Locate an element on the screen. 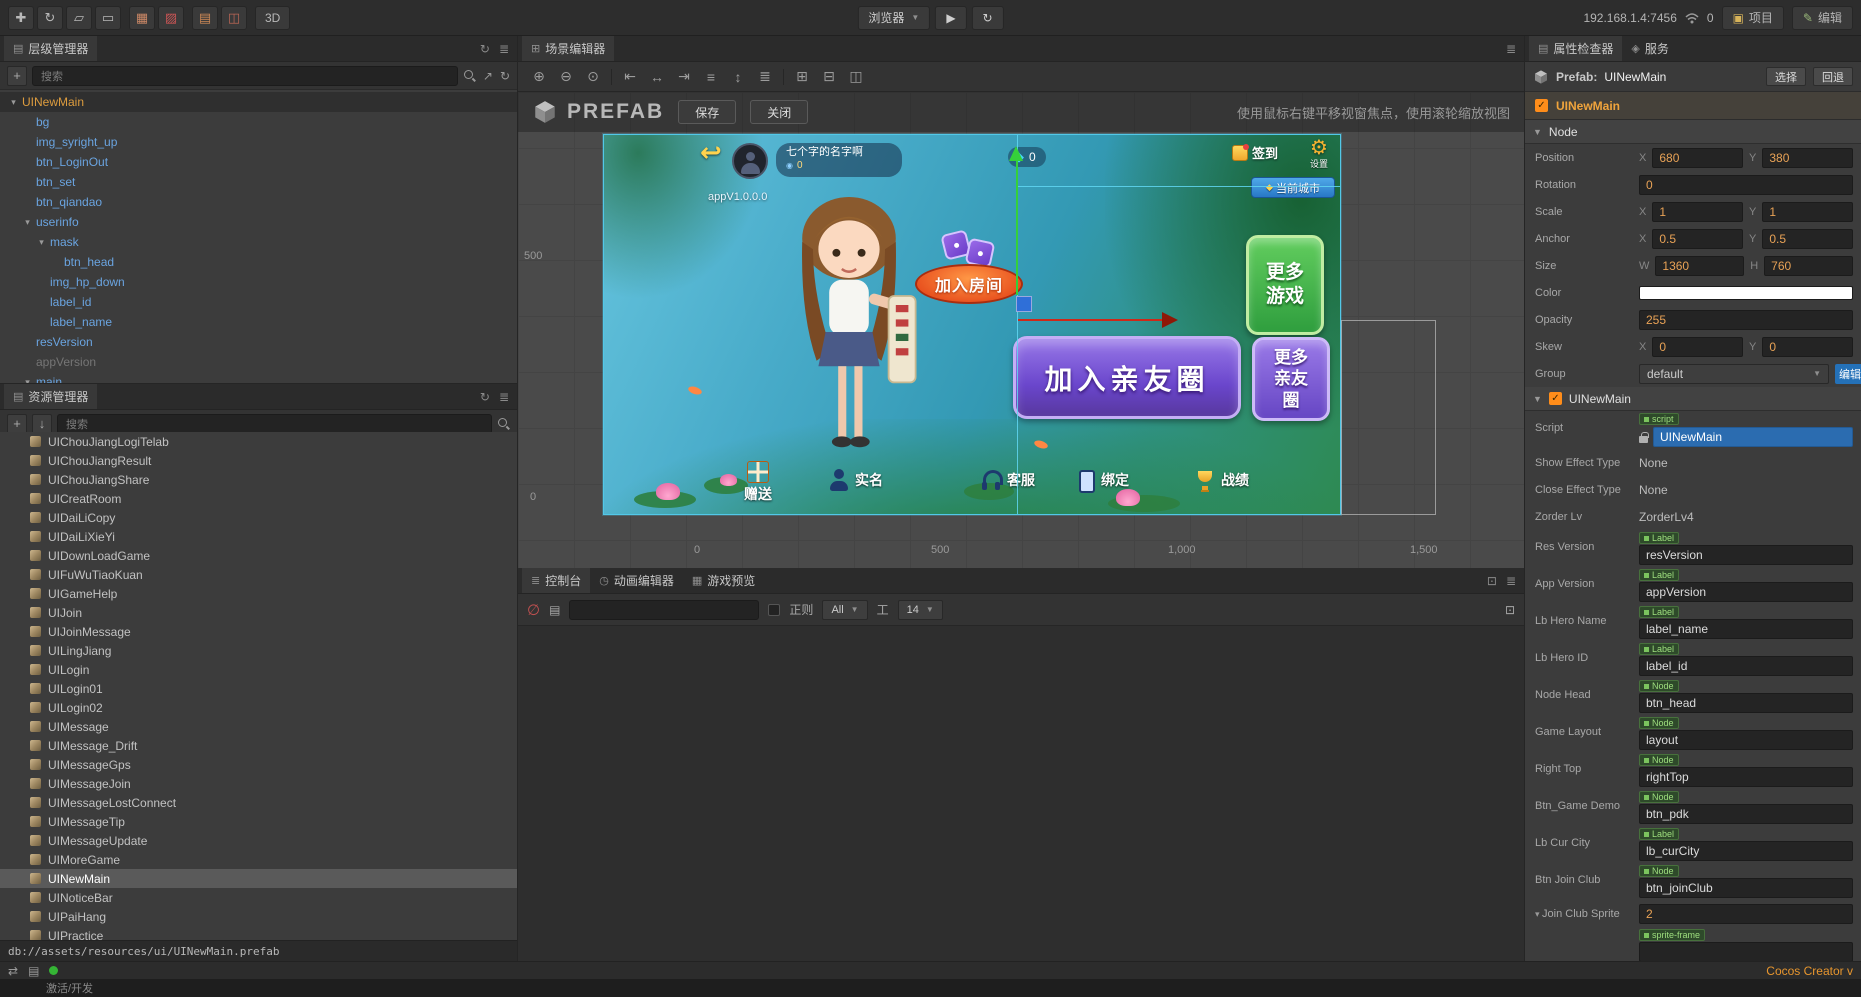 The height and width of the screenshot is (997, 1861). asset-item-UILingJiang: UILingJiang is located at coordinates (258, 650).